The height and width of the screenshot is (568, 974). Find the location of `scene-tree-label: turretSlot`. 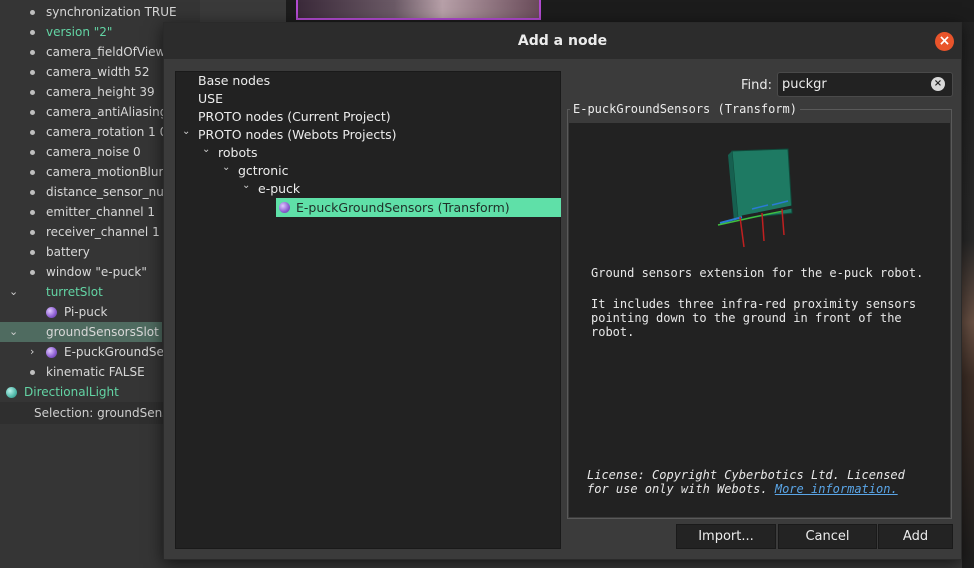

scene-tree-label: turretSlot is located at coordinates (74, 292).